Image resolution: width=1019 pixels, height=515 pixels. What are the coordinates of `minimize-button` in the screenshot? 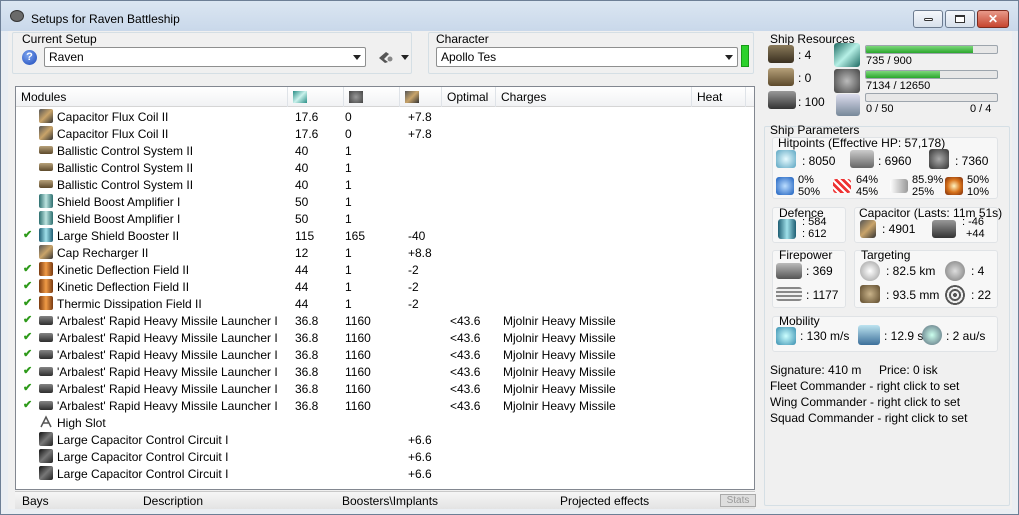 It's located at (928, 19).